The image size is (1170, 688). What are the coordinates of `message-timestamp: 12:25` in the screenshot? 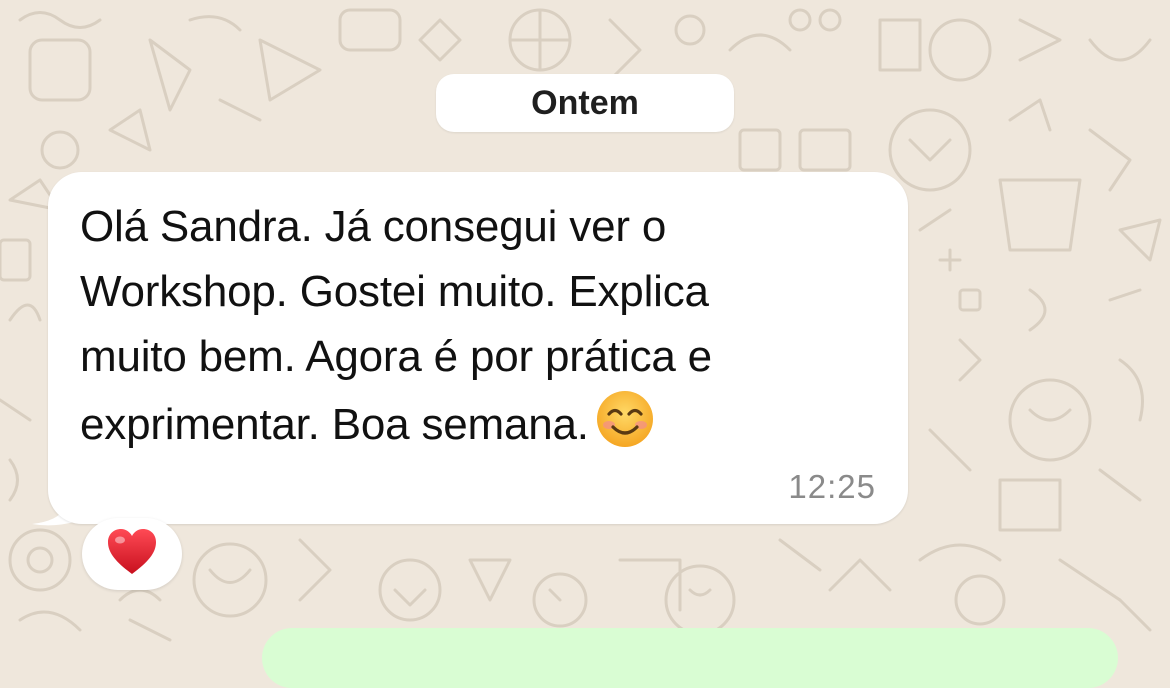 It's located at (832, 486).